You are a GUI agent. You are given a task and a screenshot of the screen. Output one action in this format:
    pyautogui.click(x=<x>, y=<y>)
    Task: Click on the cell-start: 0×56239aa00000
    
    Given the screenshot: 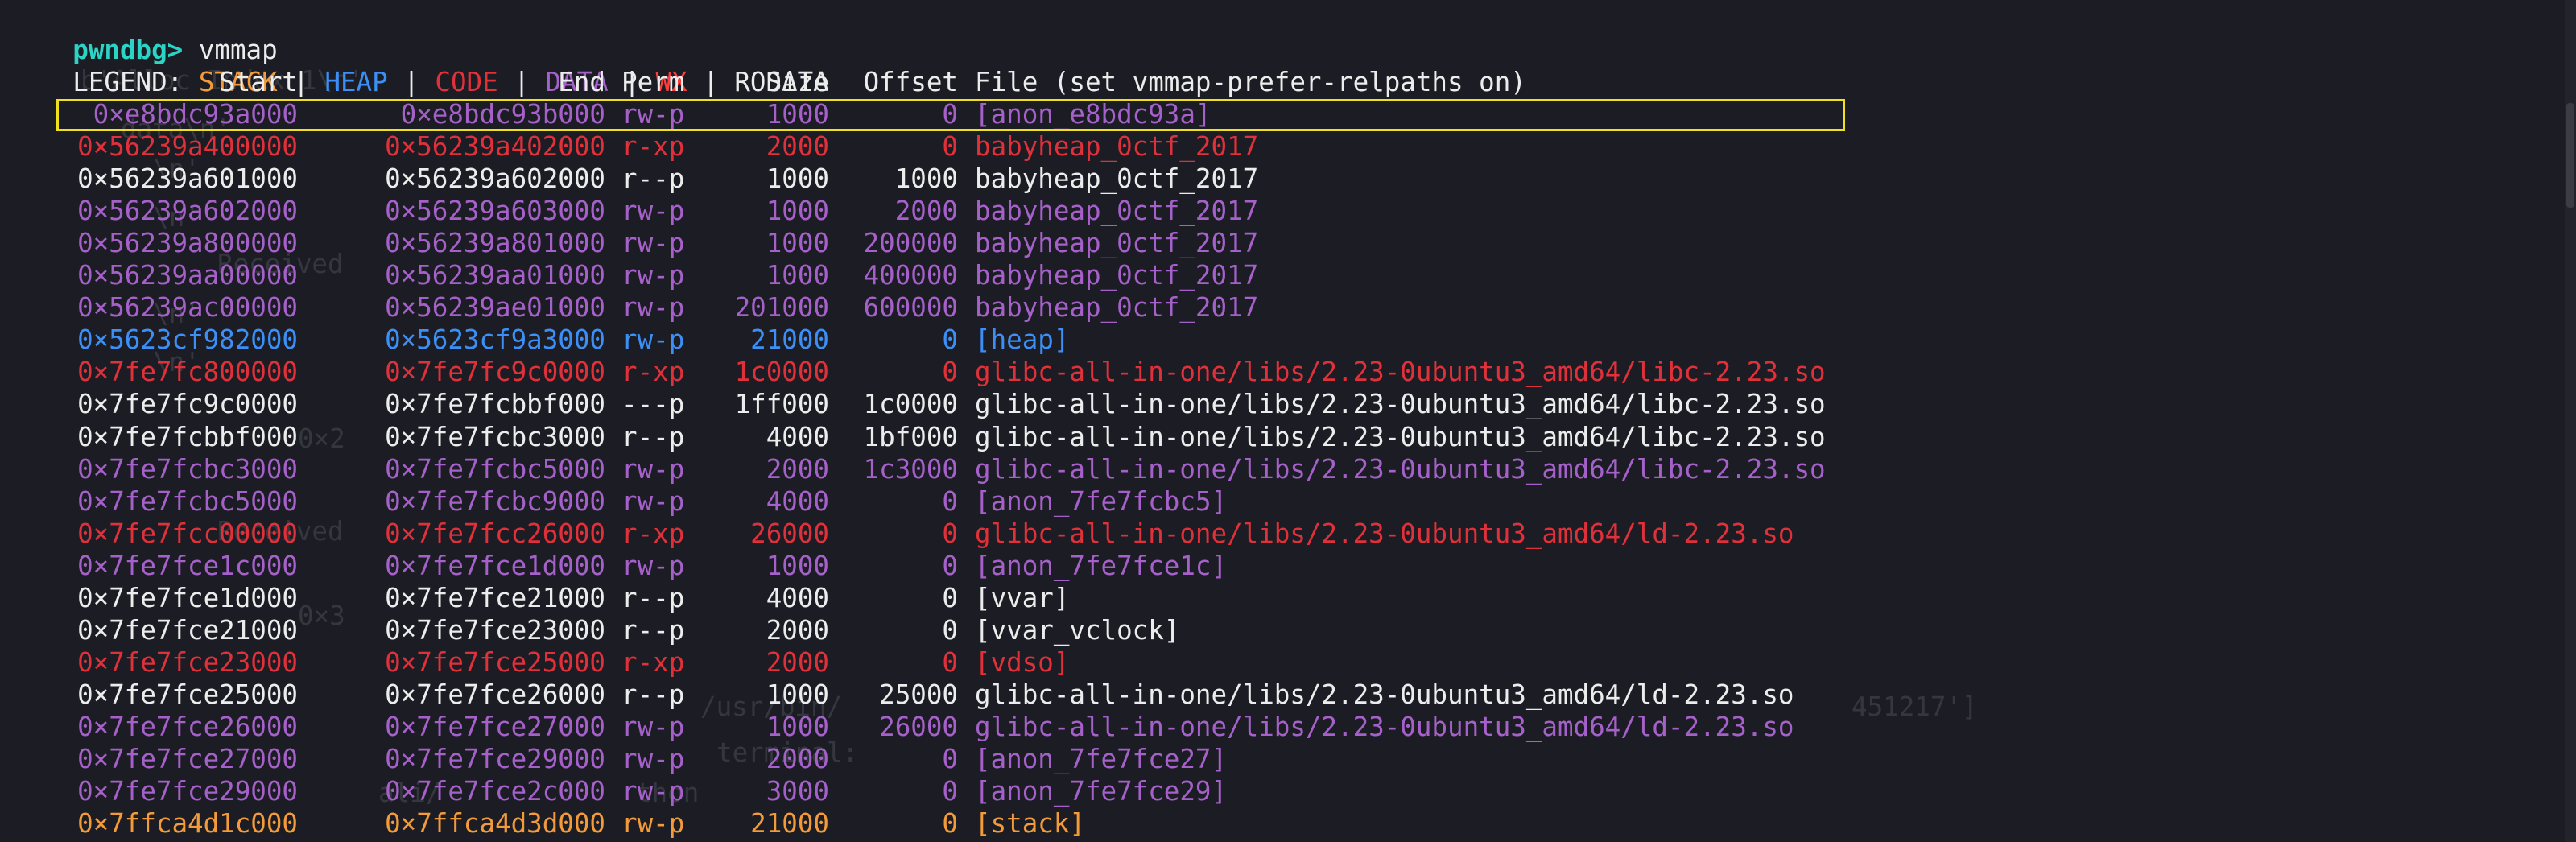 What is the action you would take?
    pyautogui.click(x=187, y=275)
    